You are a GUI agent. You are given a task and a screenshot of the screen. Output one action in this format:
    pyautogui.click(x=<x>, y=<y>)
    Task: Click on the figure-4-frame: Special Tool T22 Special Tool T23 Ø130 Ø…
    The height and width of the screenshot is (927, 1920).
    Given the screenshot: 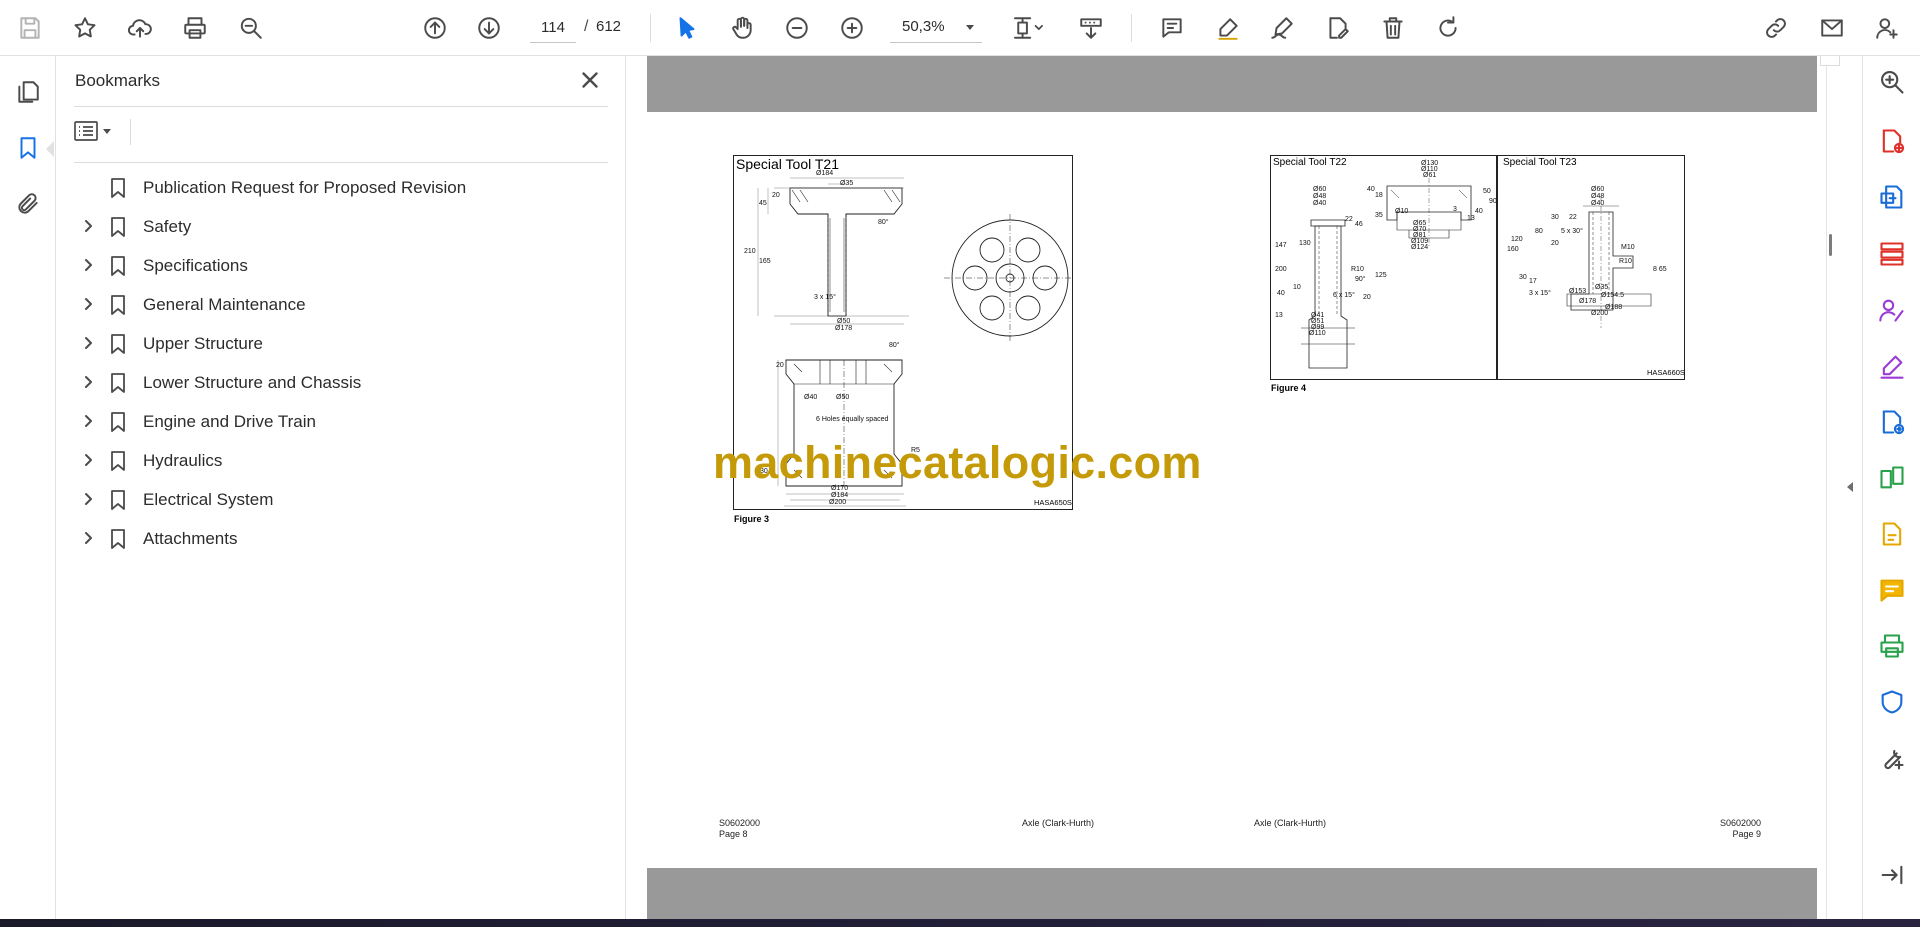 What is the action you would take?
    pyautogui.click(x=1477, y=267)
    